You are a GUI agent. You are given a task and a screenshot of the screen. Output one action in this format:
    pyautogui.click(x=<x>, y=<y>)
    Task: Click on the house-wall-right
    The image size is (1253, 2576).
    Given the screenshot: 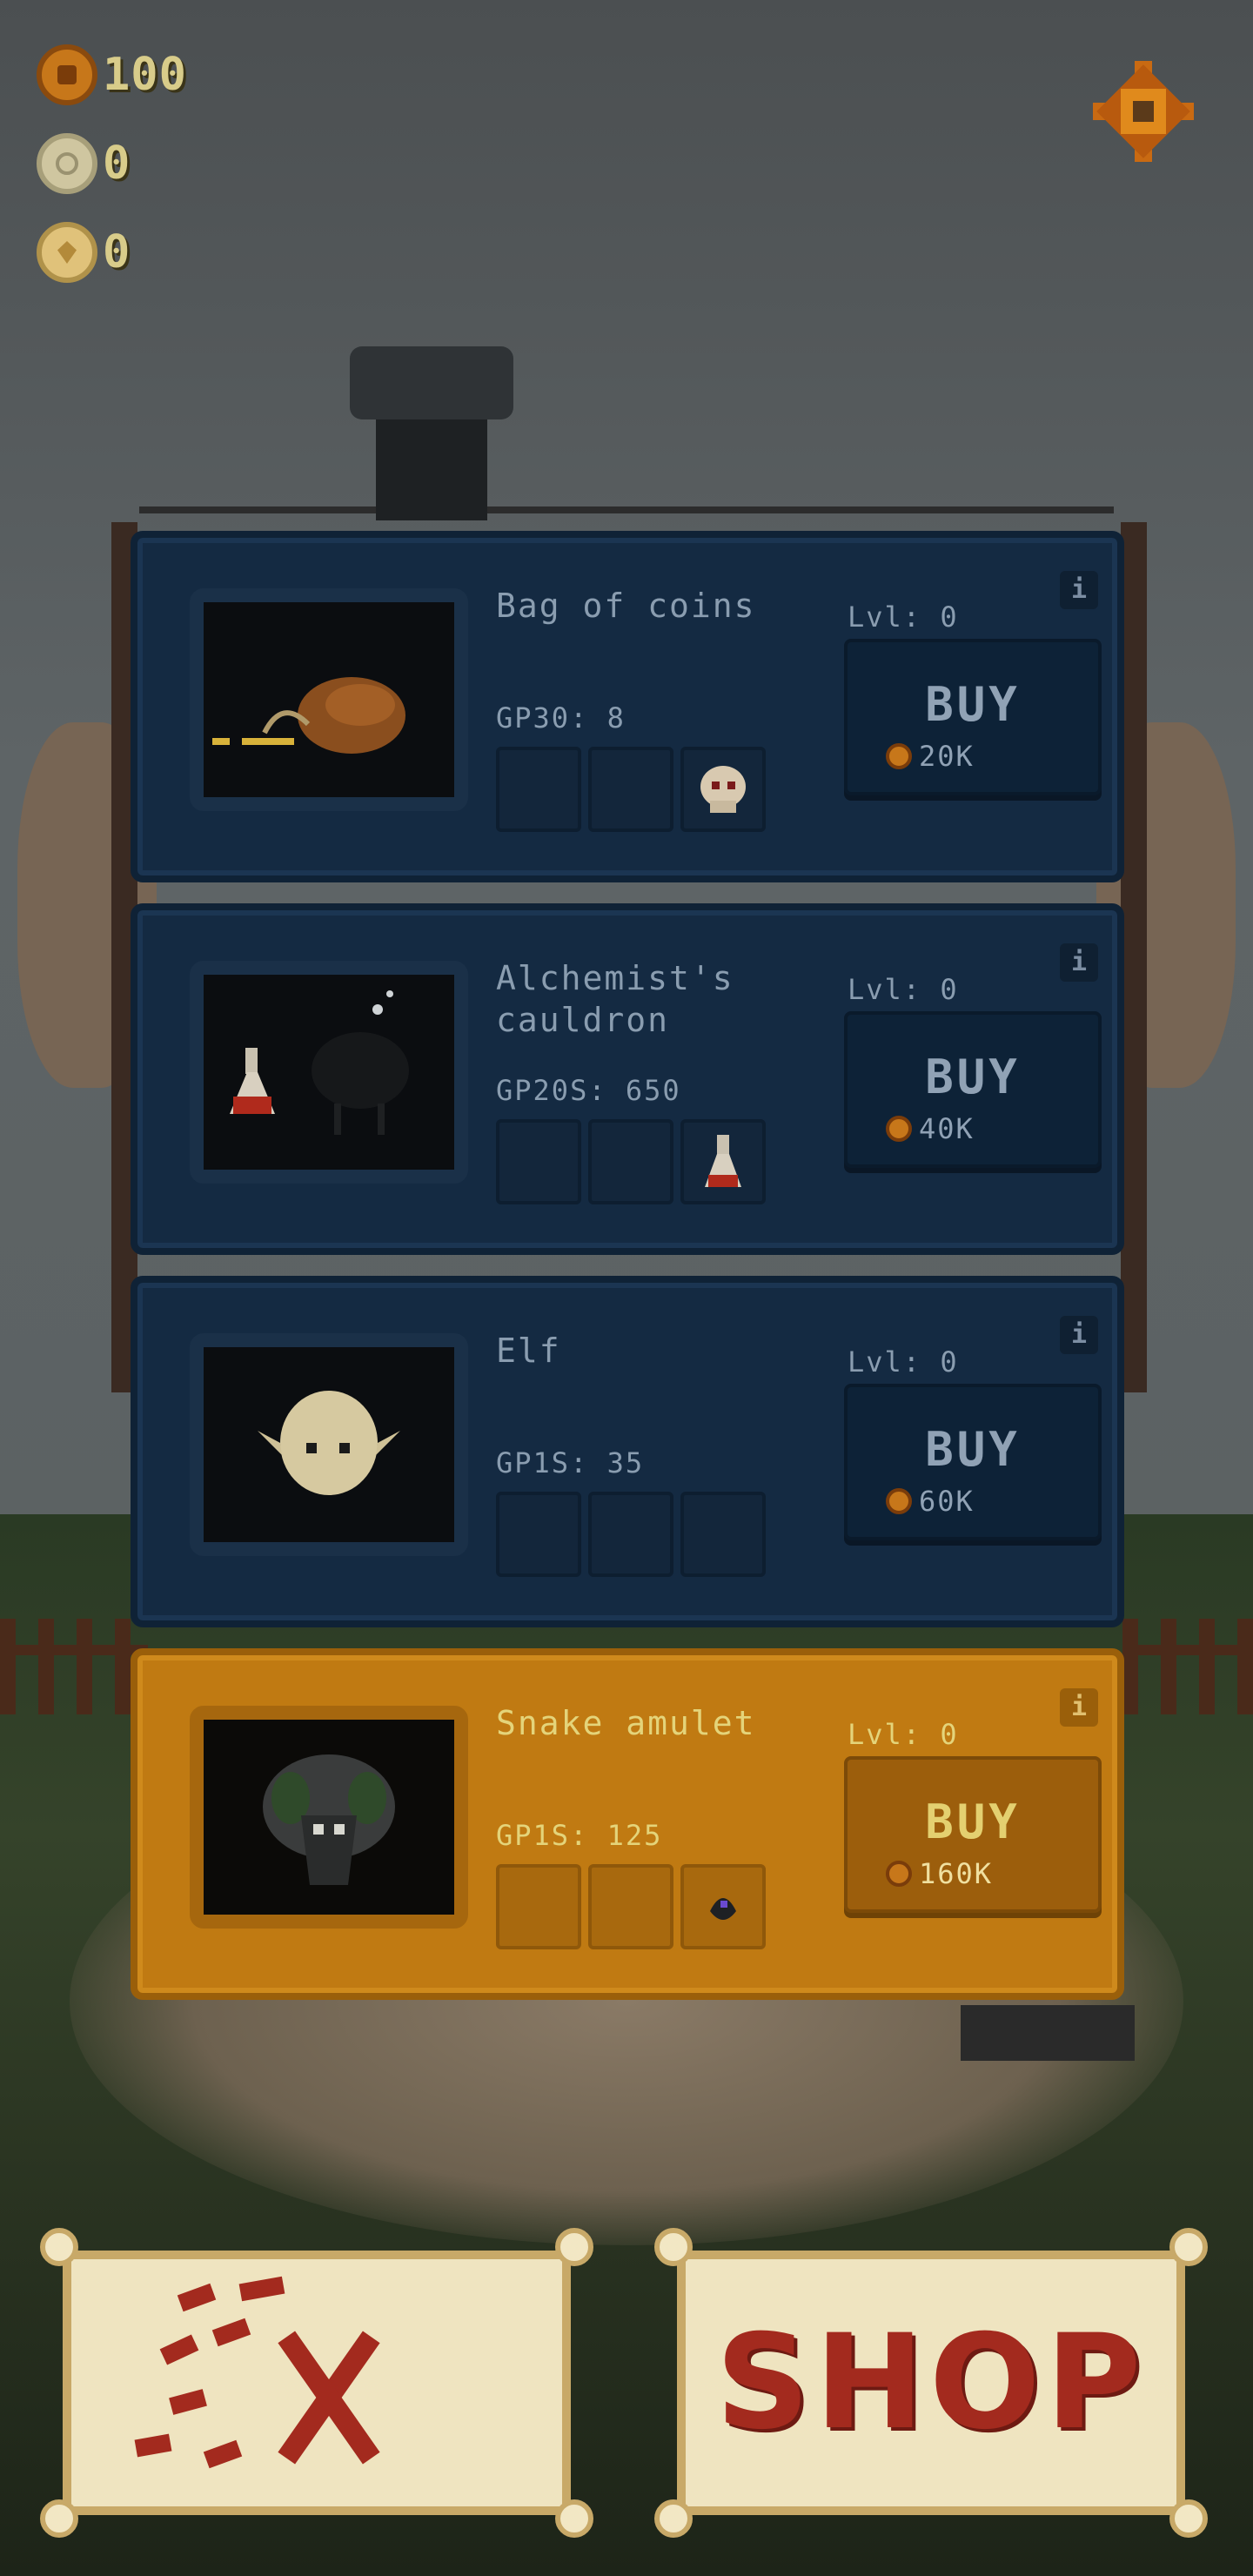 What is the action you would take?
    pyautogui.click(x=1134, y=957)
    